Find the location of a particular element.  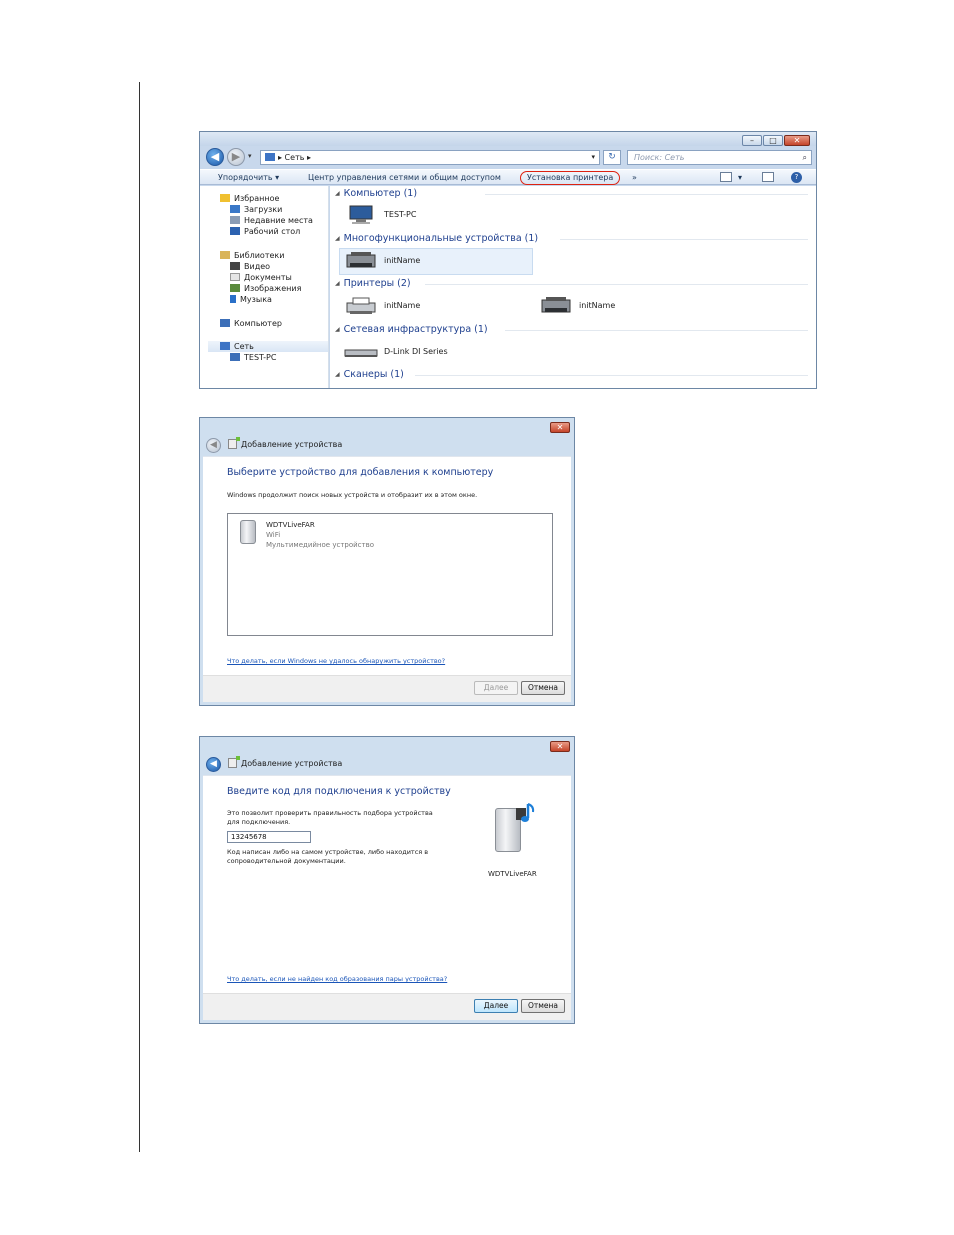

group-label: Многофункциональные устройства (1) is located at coordinates (441, 238).